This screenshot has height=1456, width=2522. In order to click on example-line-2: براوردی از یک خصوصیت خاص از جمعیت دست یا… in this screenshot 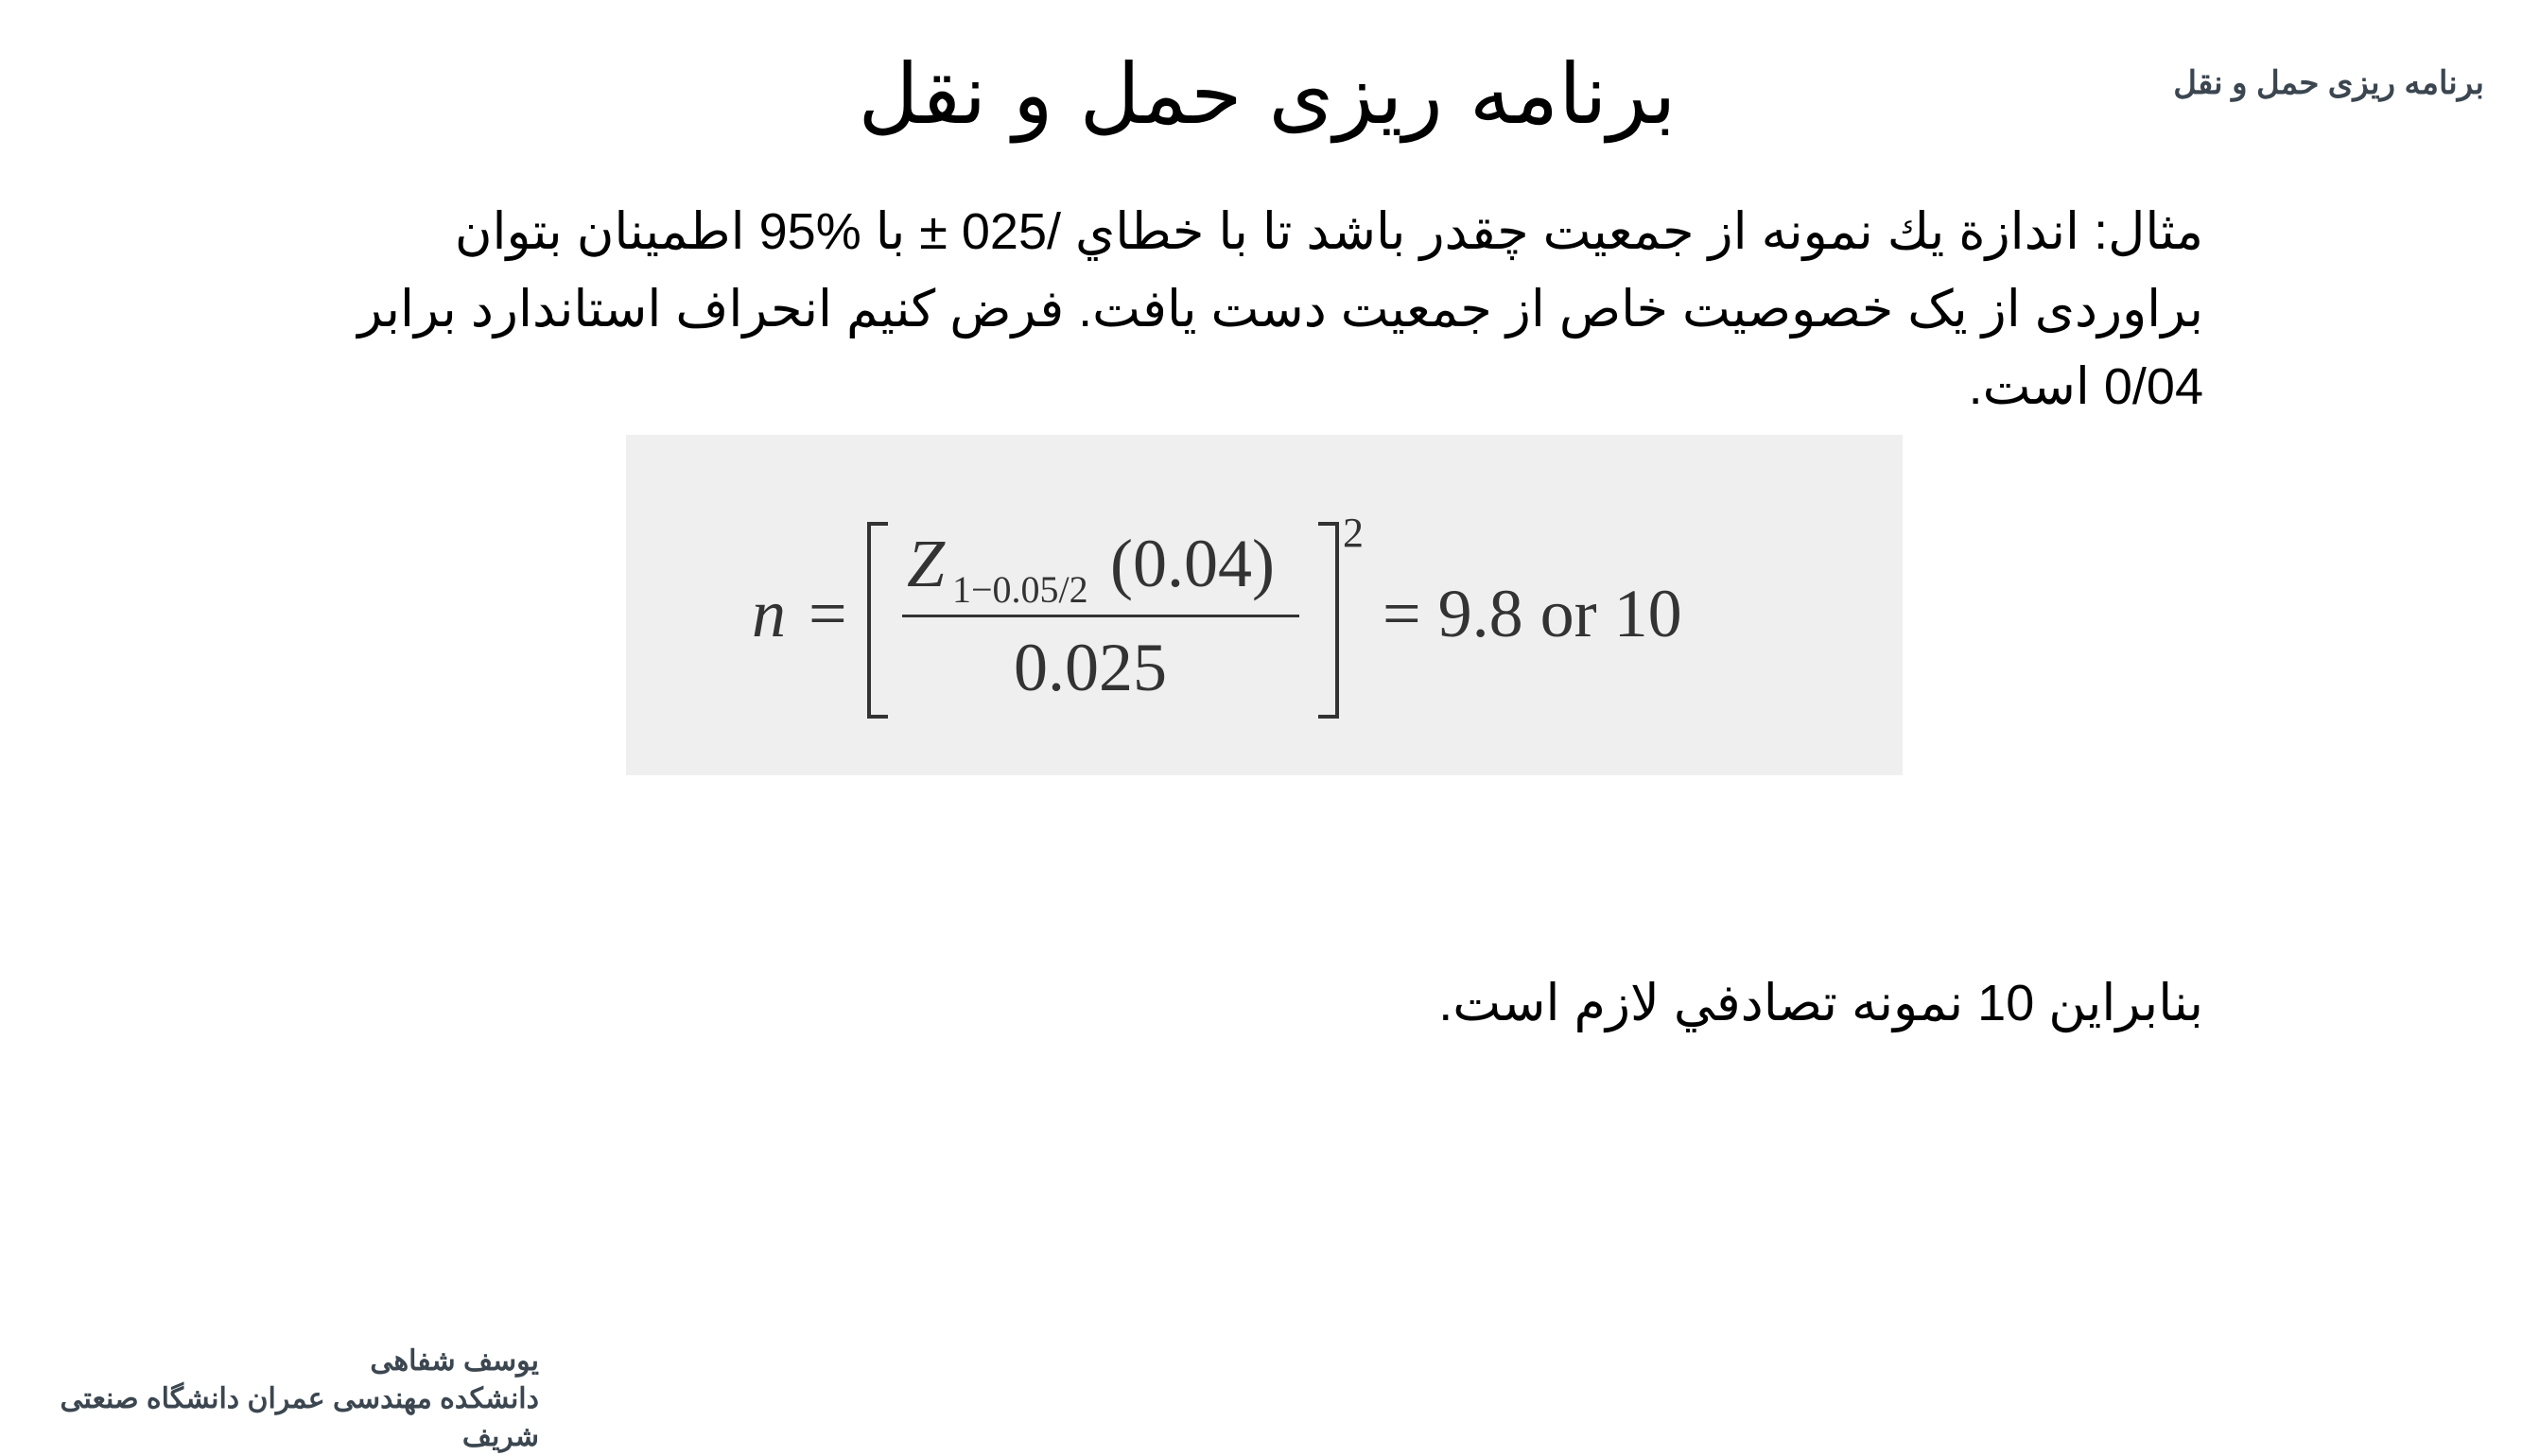, I will do `click(1280, 309)`.